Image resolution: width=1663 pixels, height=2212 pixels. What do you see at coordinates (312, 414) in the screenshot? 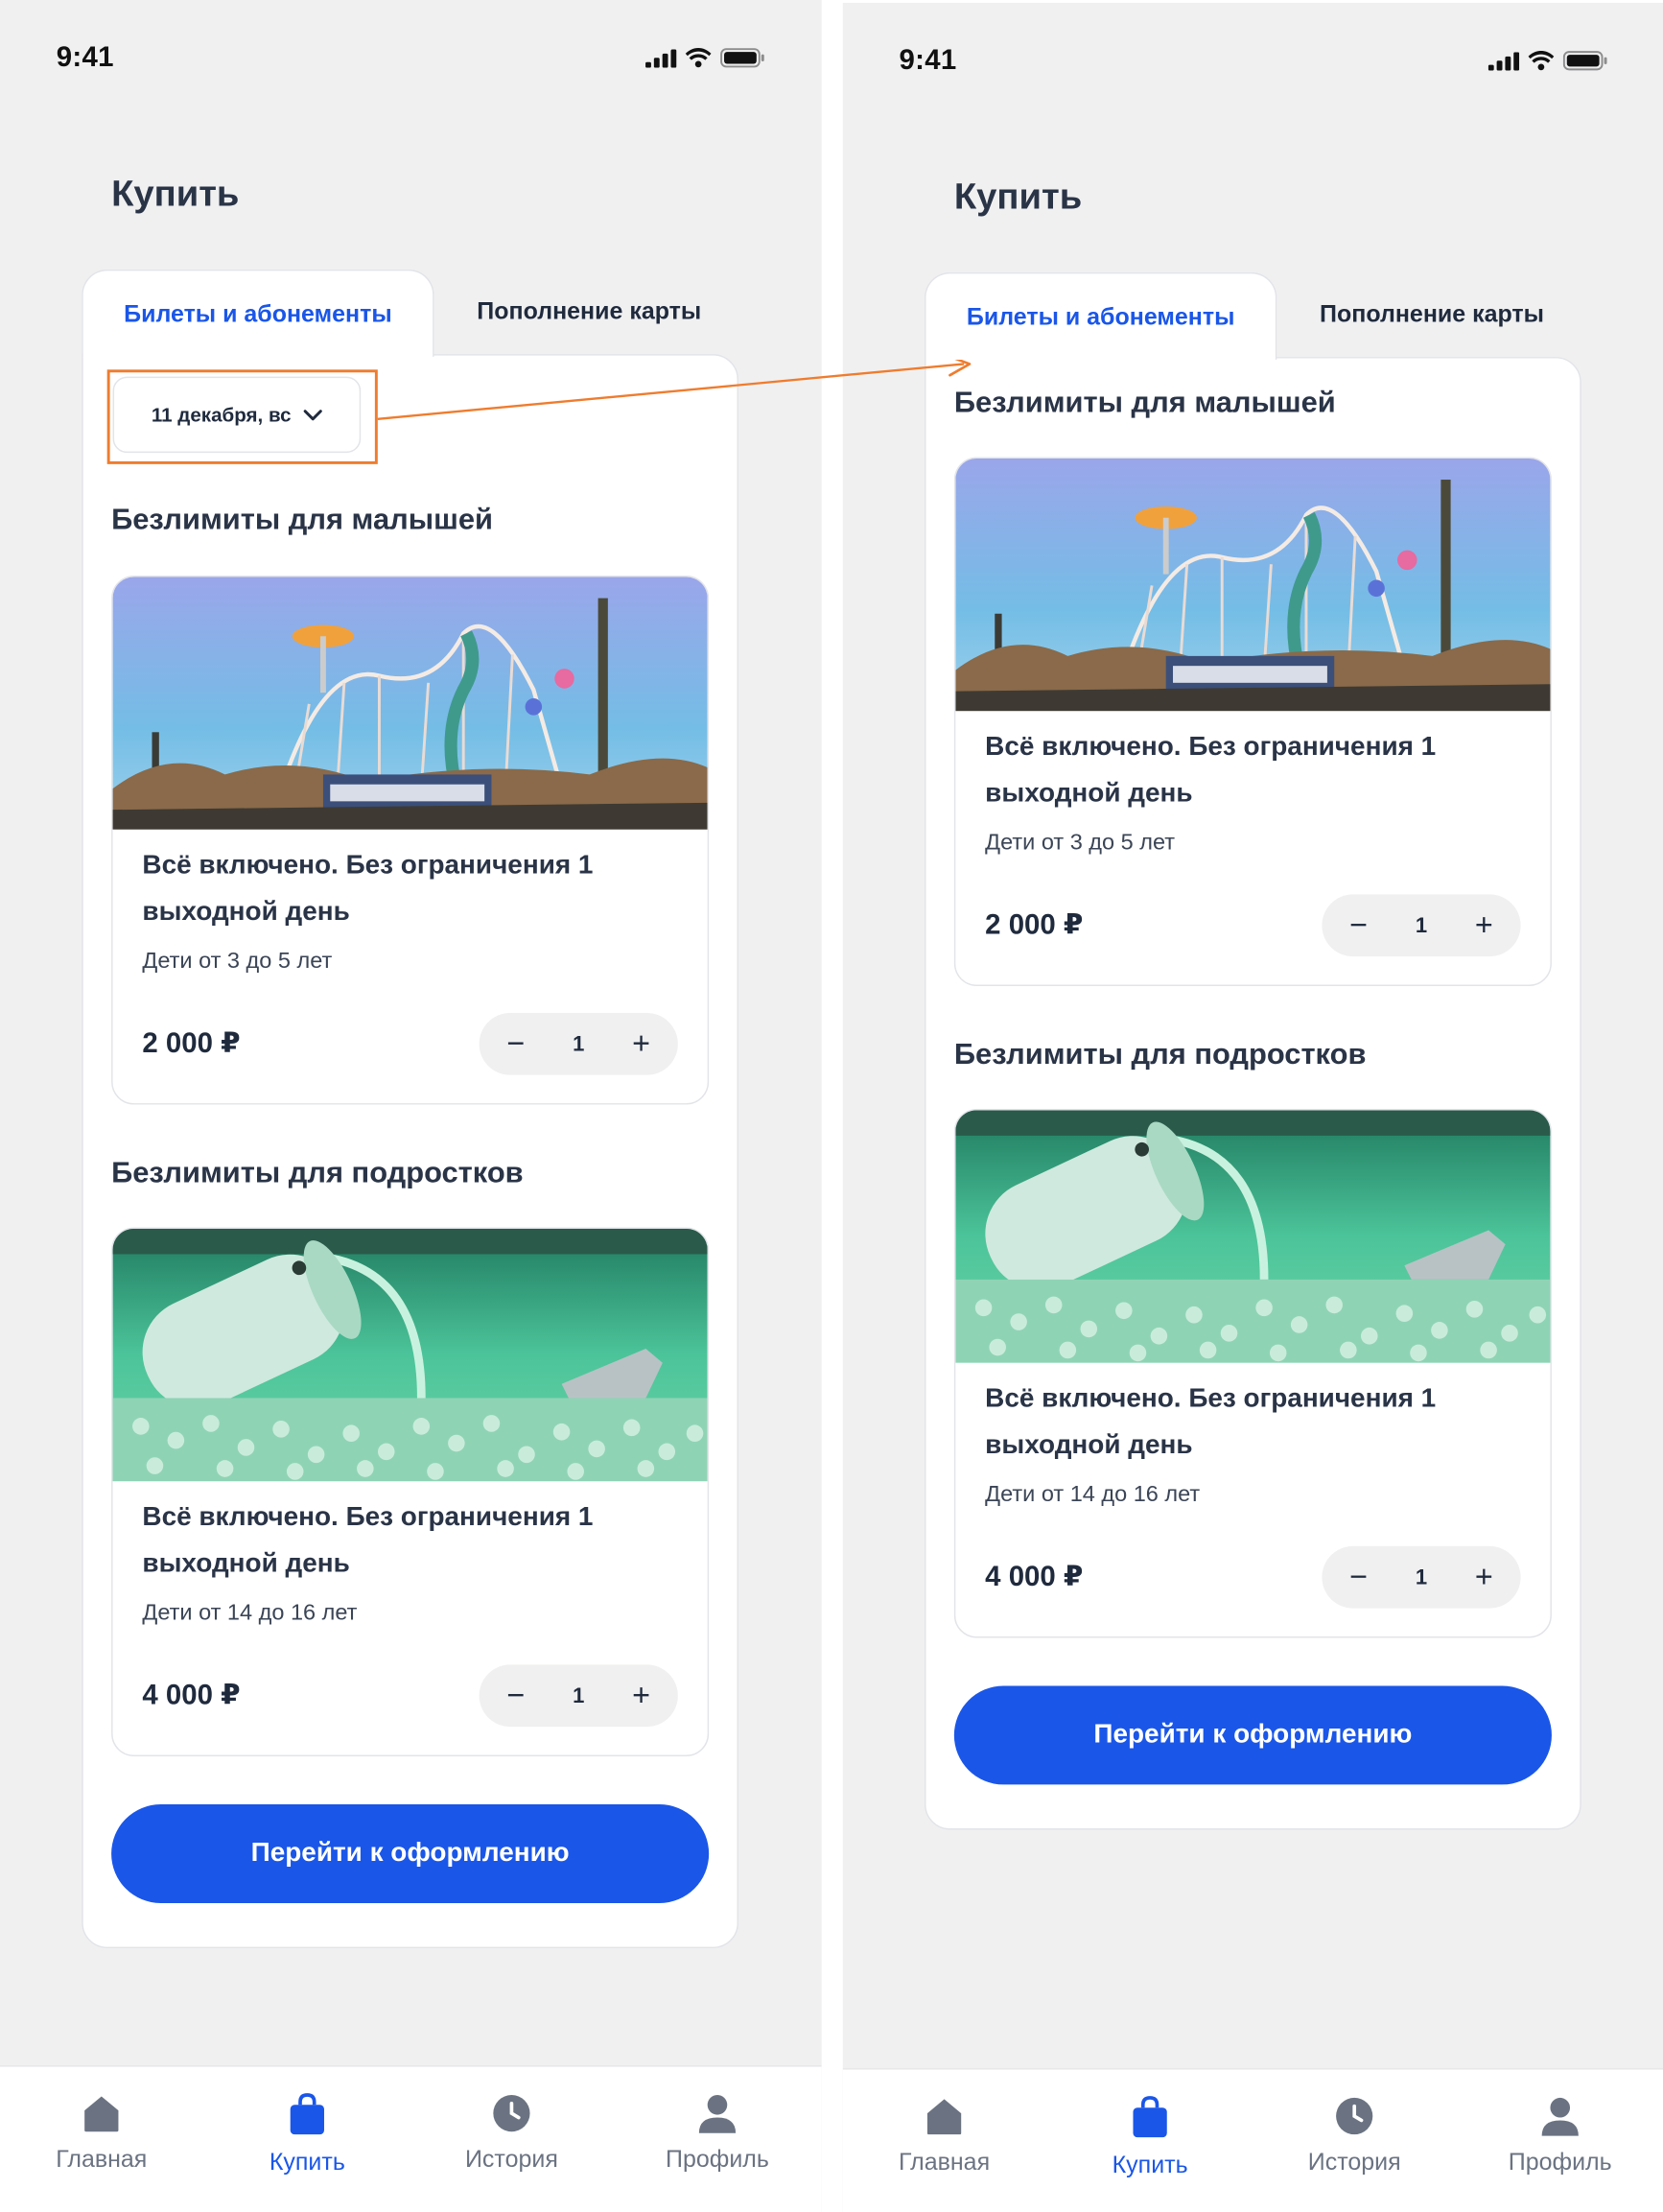
I see `chevron-down-icon` at bounding box center [312, 414].